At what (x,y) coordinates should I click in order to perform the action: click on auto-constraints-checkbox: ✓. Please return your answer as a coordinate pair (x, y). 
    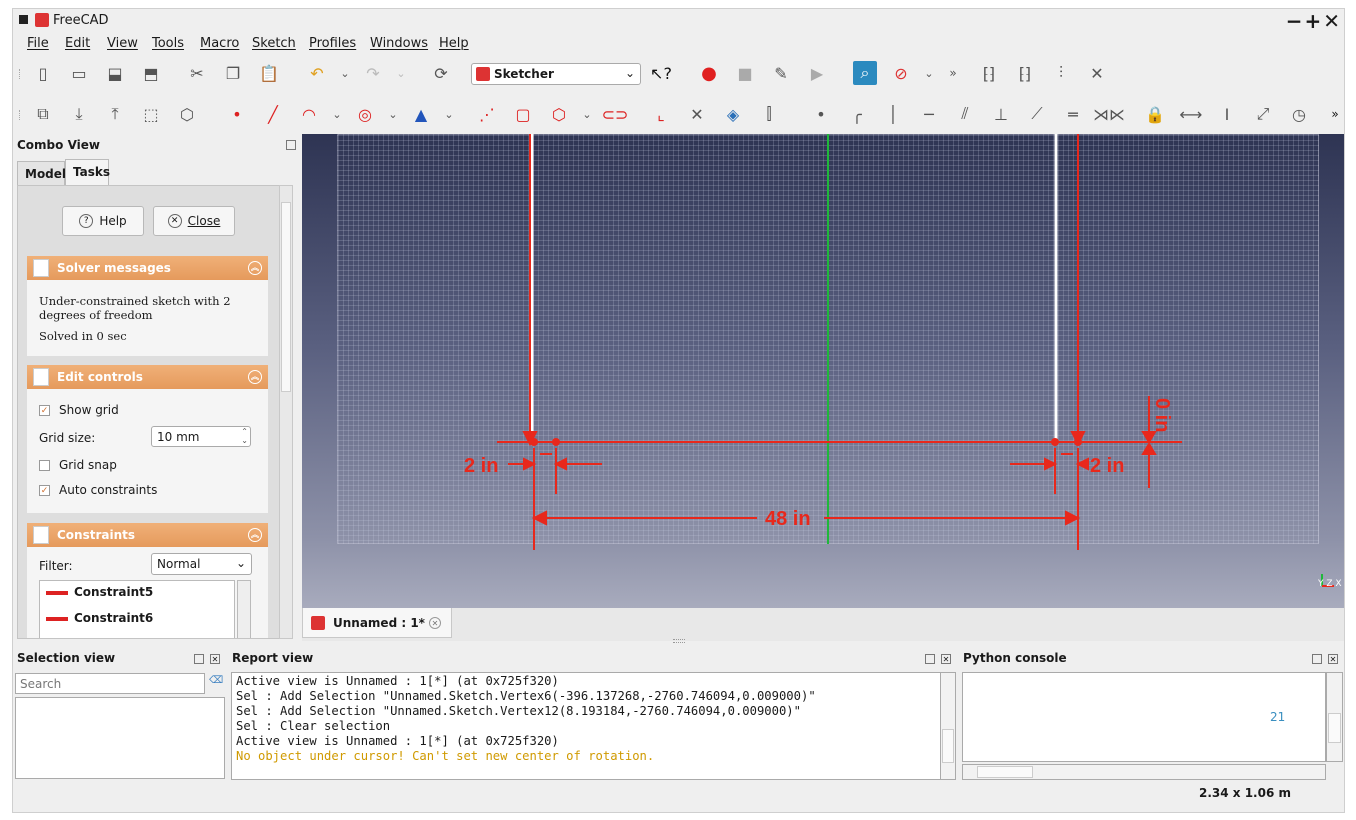
    Looking at the image, I should click on (44, 490).